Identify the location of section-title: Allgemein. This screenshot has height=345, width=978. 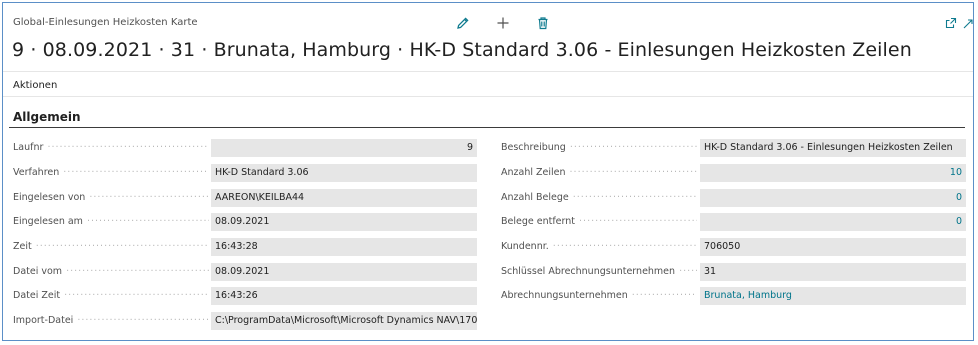
(47, 117).